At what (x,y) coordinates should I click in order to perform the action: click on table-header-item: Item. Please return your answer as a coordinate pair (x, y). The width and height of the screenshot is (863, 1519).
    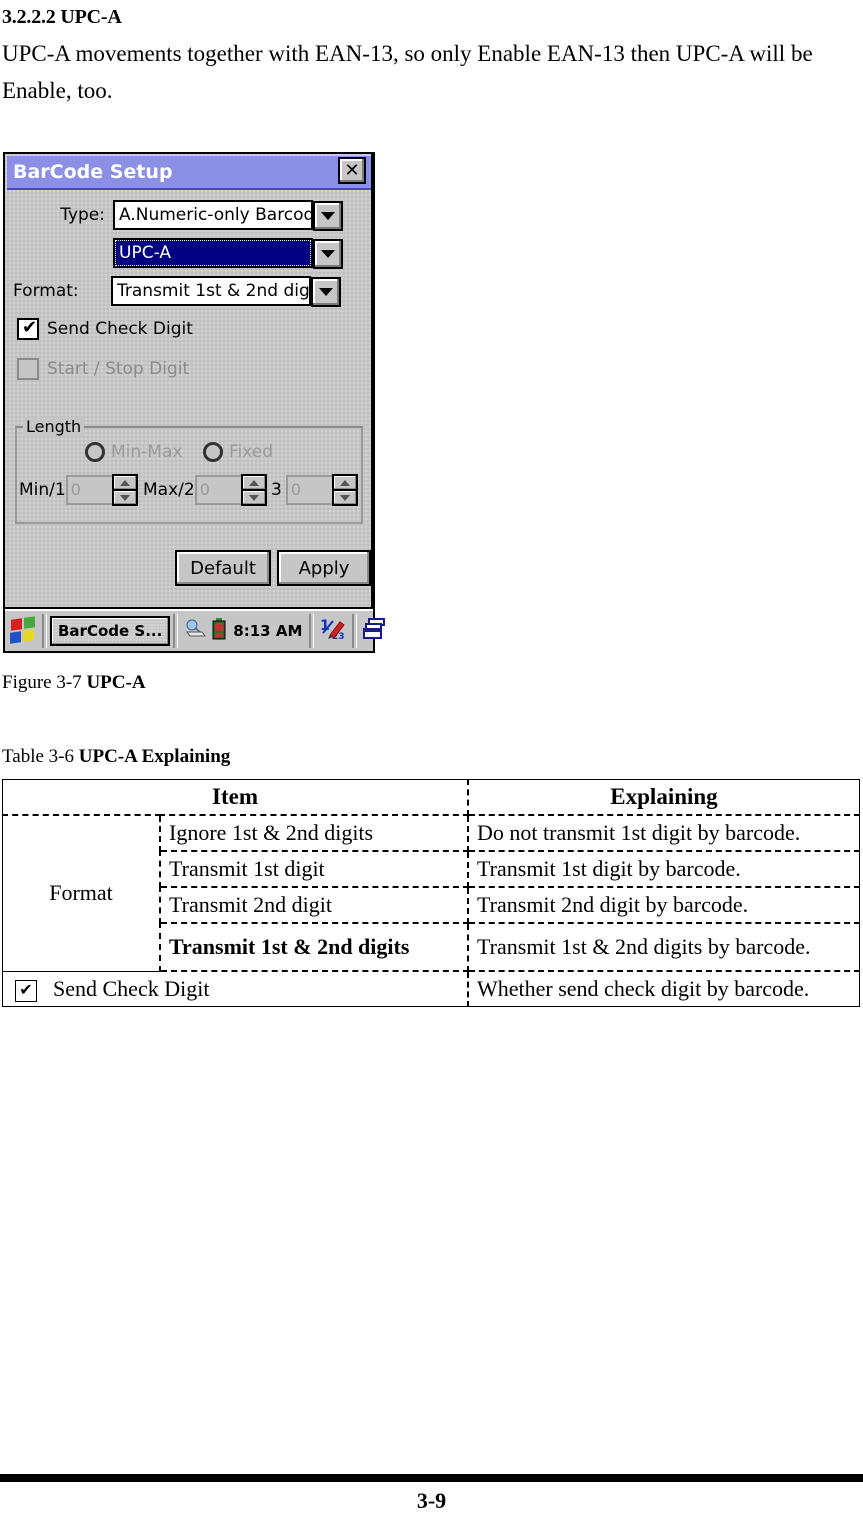
    Looking at the image, I should click on (235, 797).